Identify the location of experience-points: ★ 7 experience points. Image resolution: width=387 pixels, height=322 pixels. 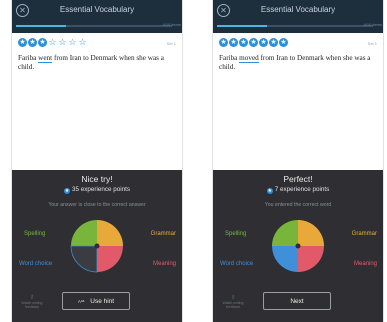
(298, 190).